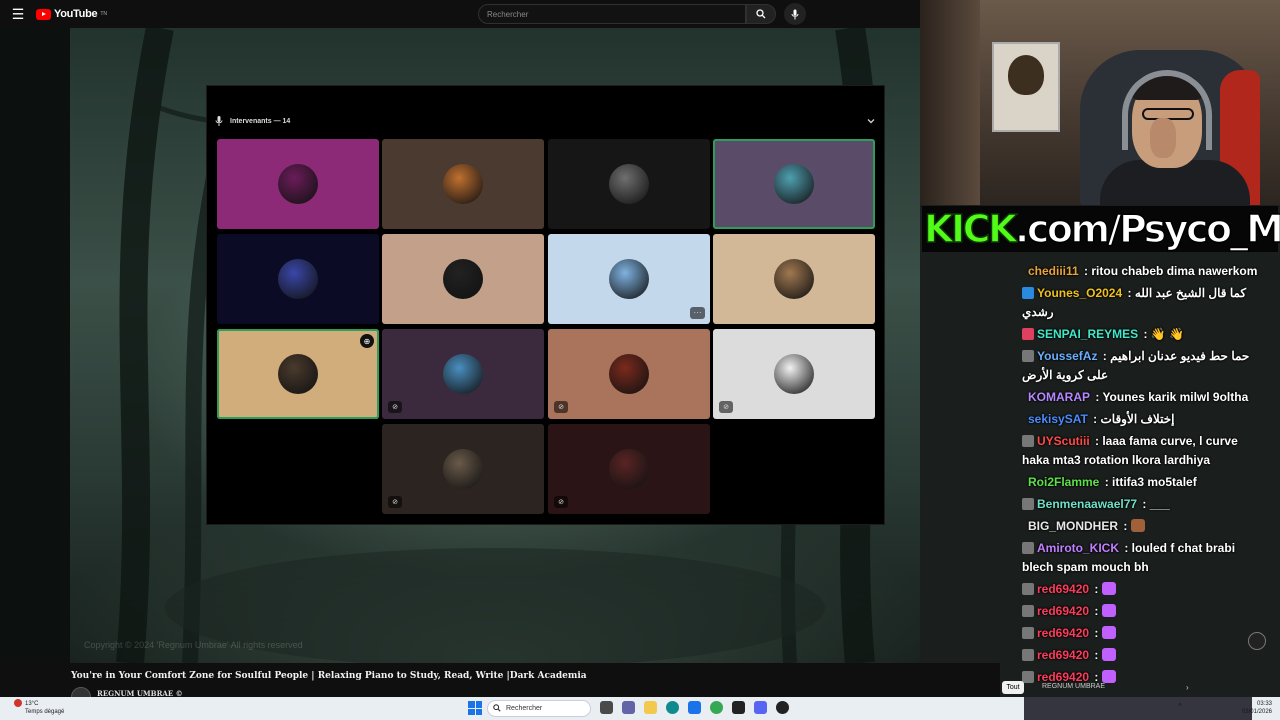 The image size is (1280, 720). I want to click on mail-icon, so click(694, 707).